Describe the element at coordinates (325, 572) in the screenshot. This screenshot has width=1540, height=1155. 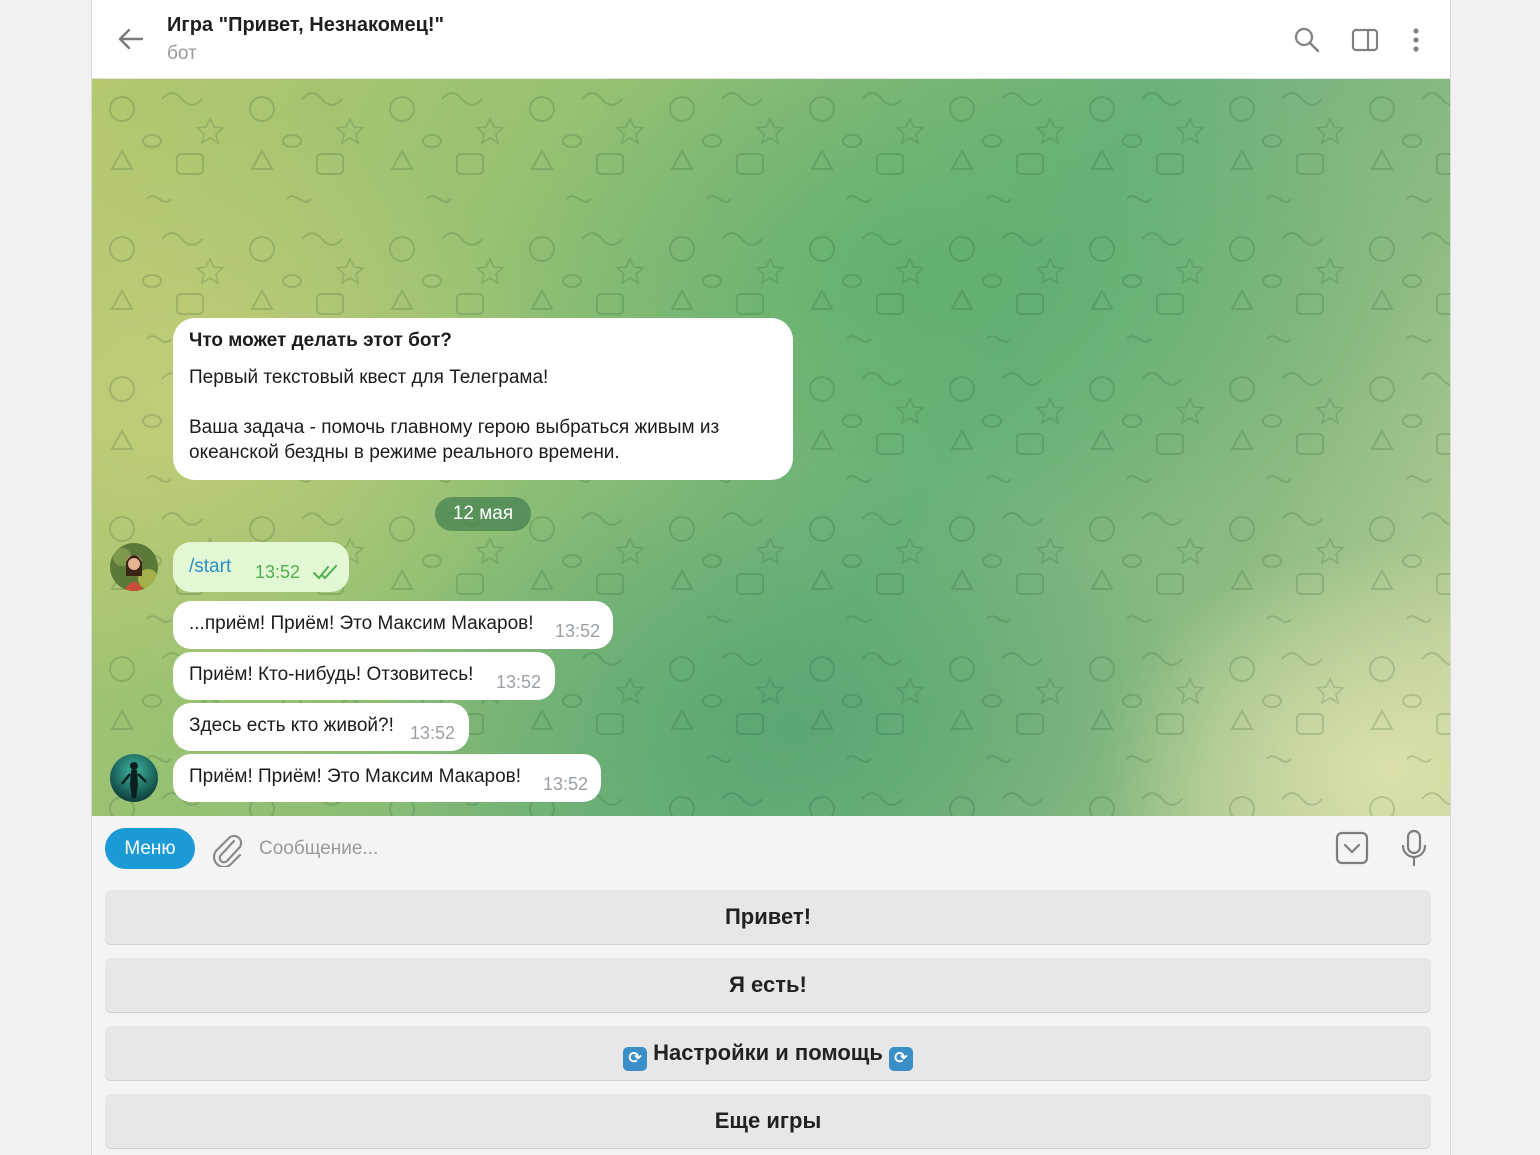
I see `double-check-icon` at that location.